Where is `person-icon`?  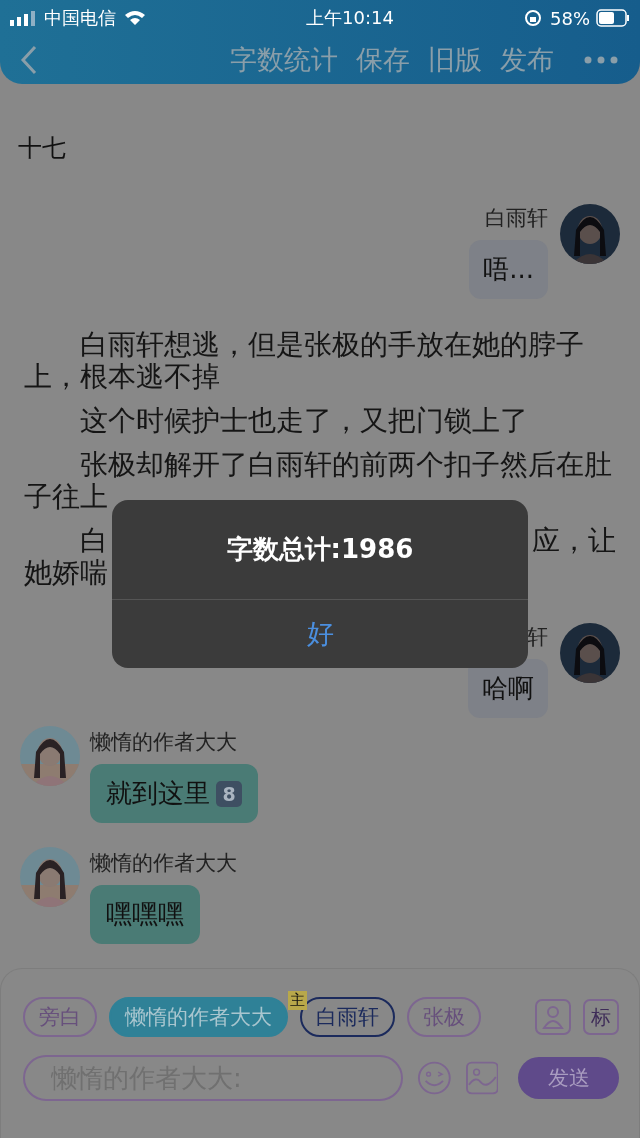 person-icon is located at coordinates (553, 1017).